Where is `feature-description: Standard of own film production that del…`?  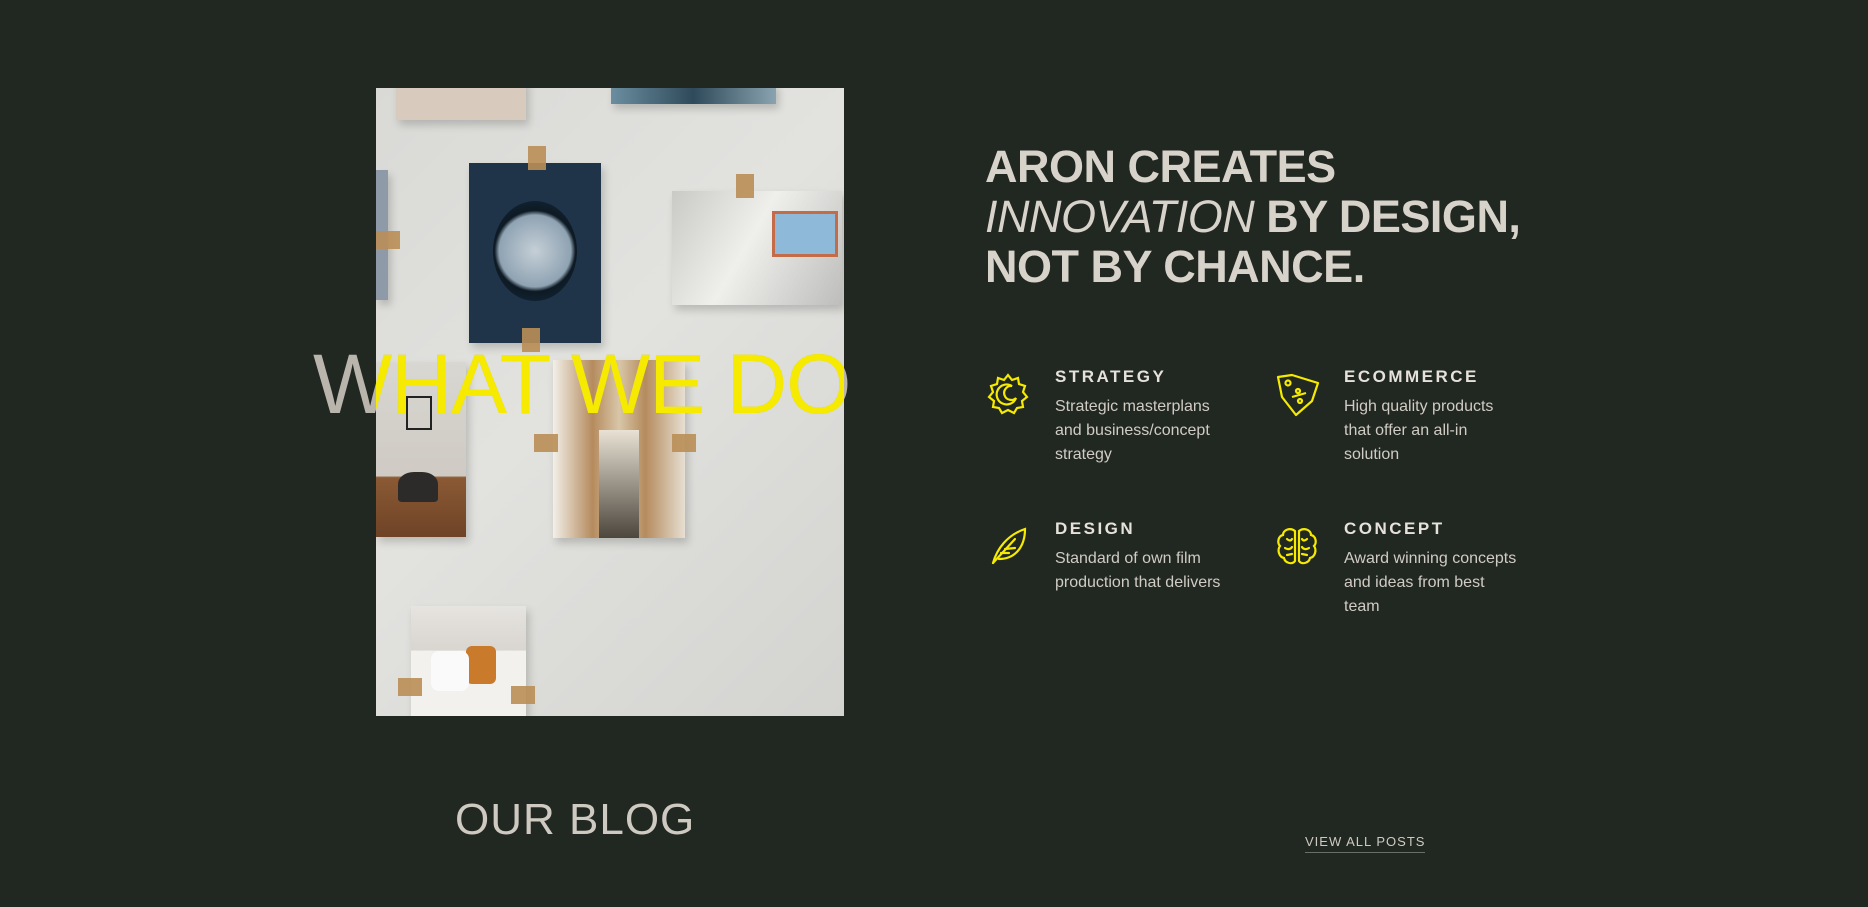 feature-description: Standard of own film production that del… is located at coordinates (1138, 570).